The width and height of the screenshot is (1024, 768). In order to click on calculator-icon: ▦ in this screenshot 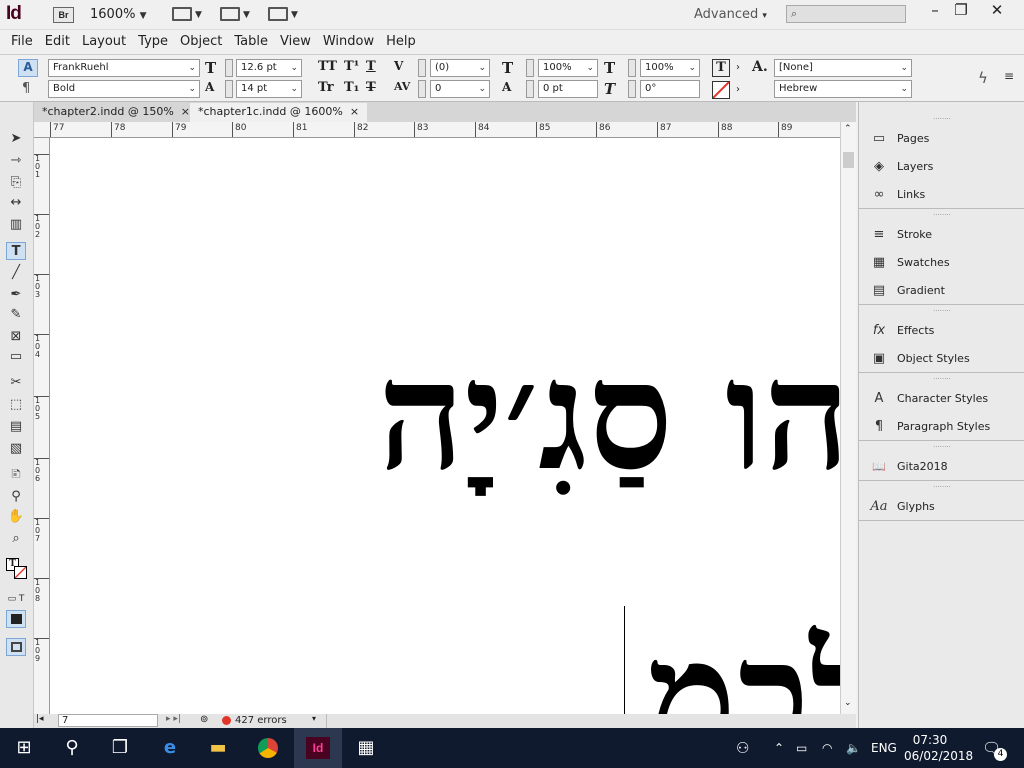, I will do `click(366, 748)`.